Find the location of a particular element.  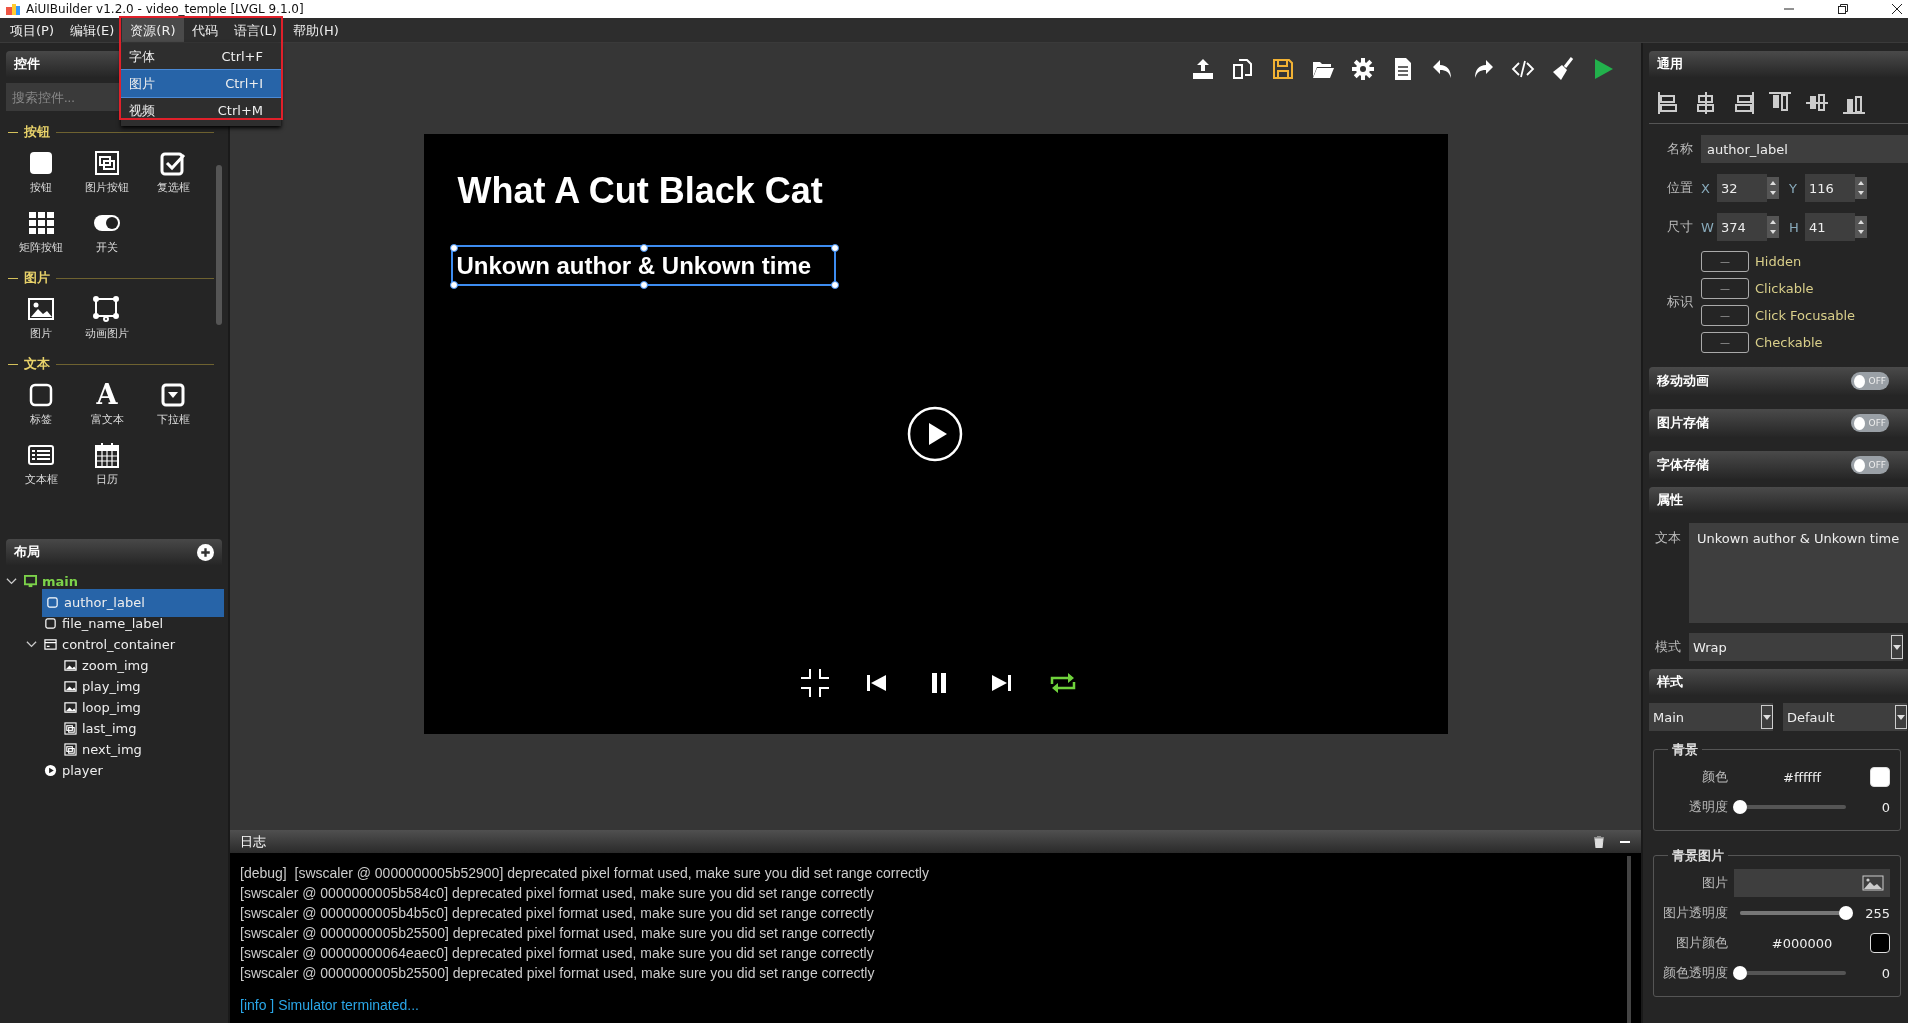

broom-icon is located at coordinates (1563, 69).